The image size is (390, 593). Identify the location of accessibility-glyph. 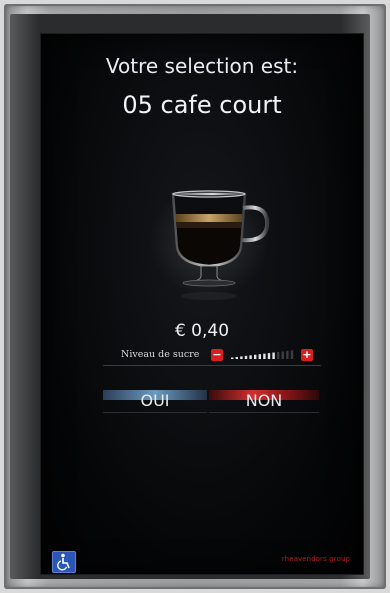
(63, 562).